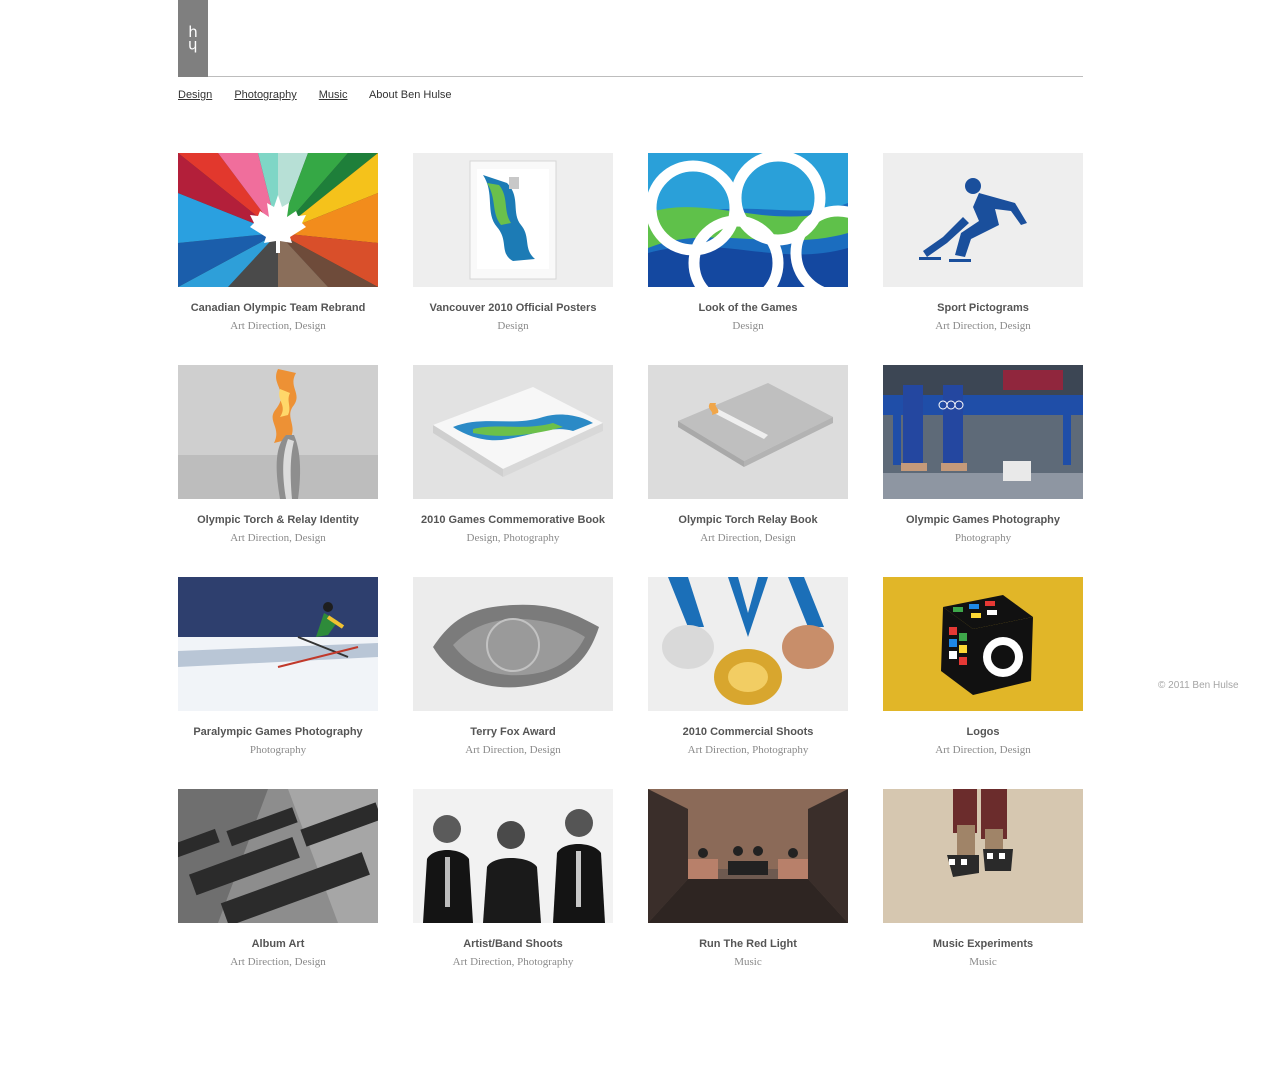 The width and height of the screenshot is (1261, 1071). What do you see at coordinates (278, 220) in the screenshot?
I see `project-thumbnail-maple-leaf` at bounding box center [278, 220].